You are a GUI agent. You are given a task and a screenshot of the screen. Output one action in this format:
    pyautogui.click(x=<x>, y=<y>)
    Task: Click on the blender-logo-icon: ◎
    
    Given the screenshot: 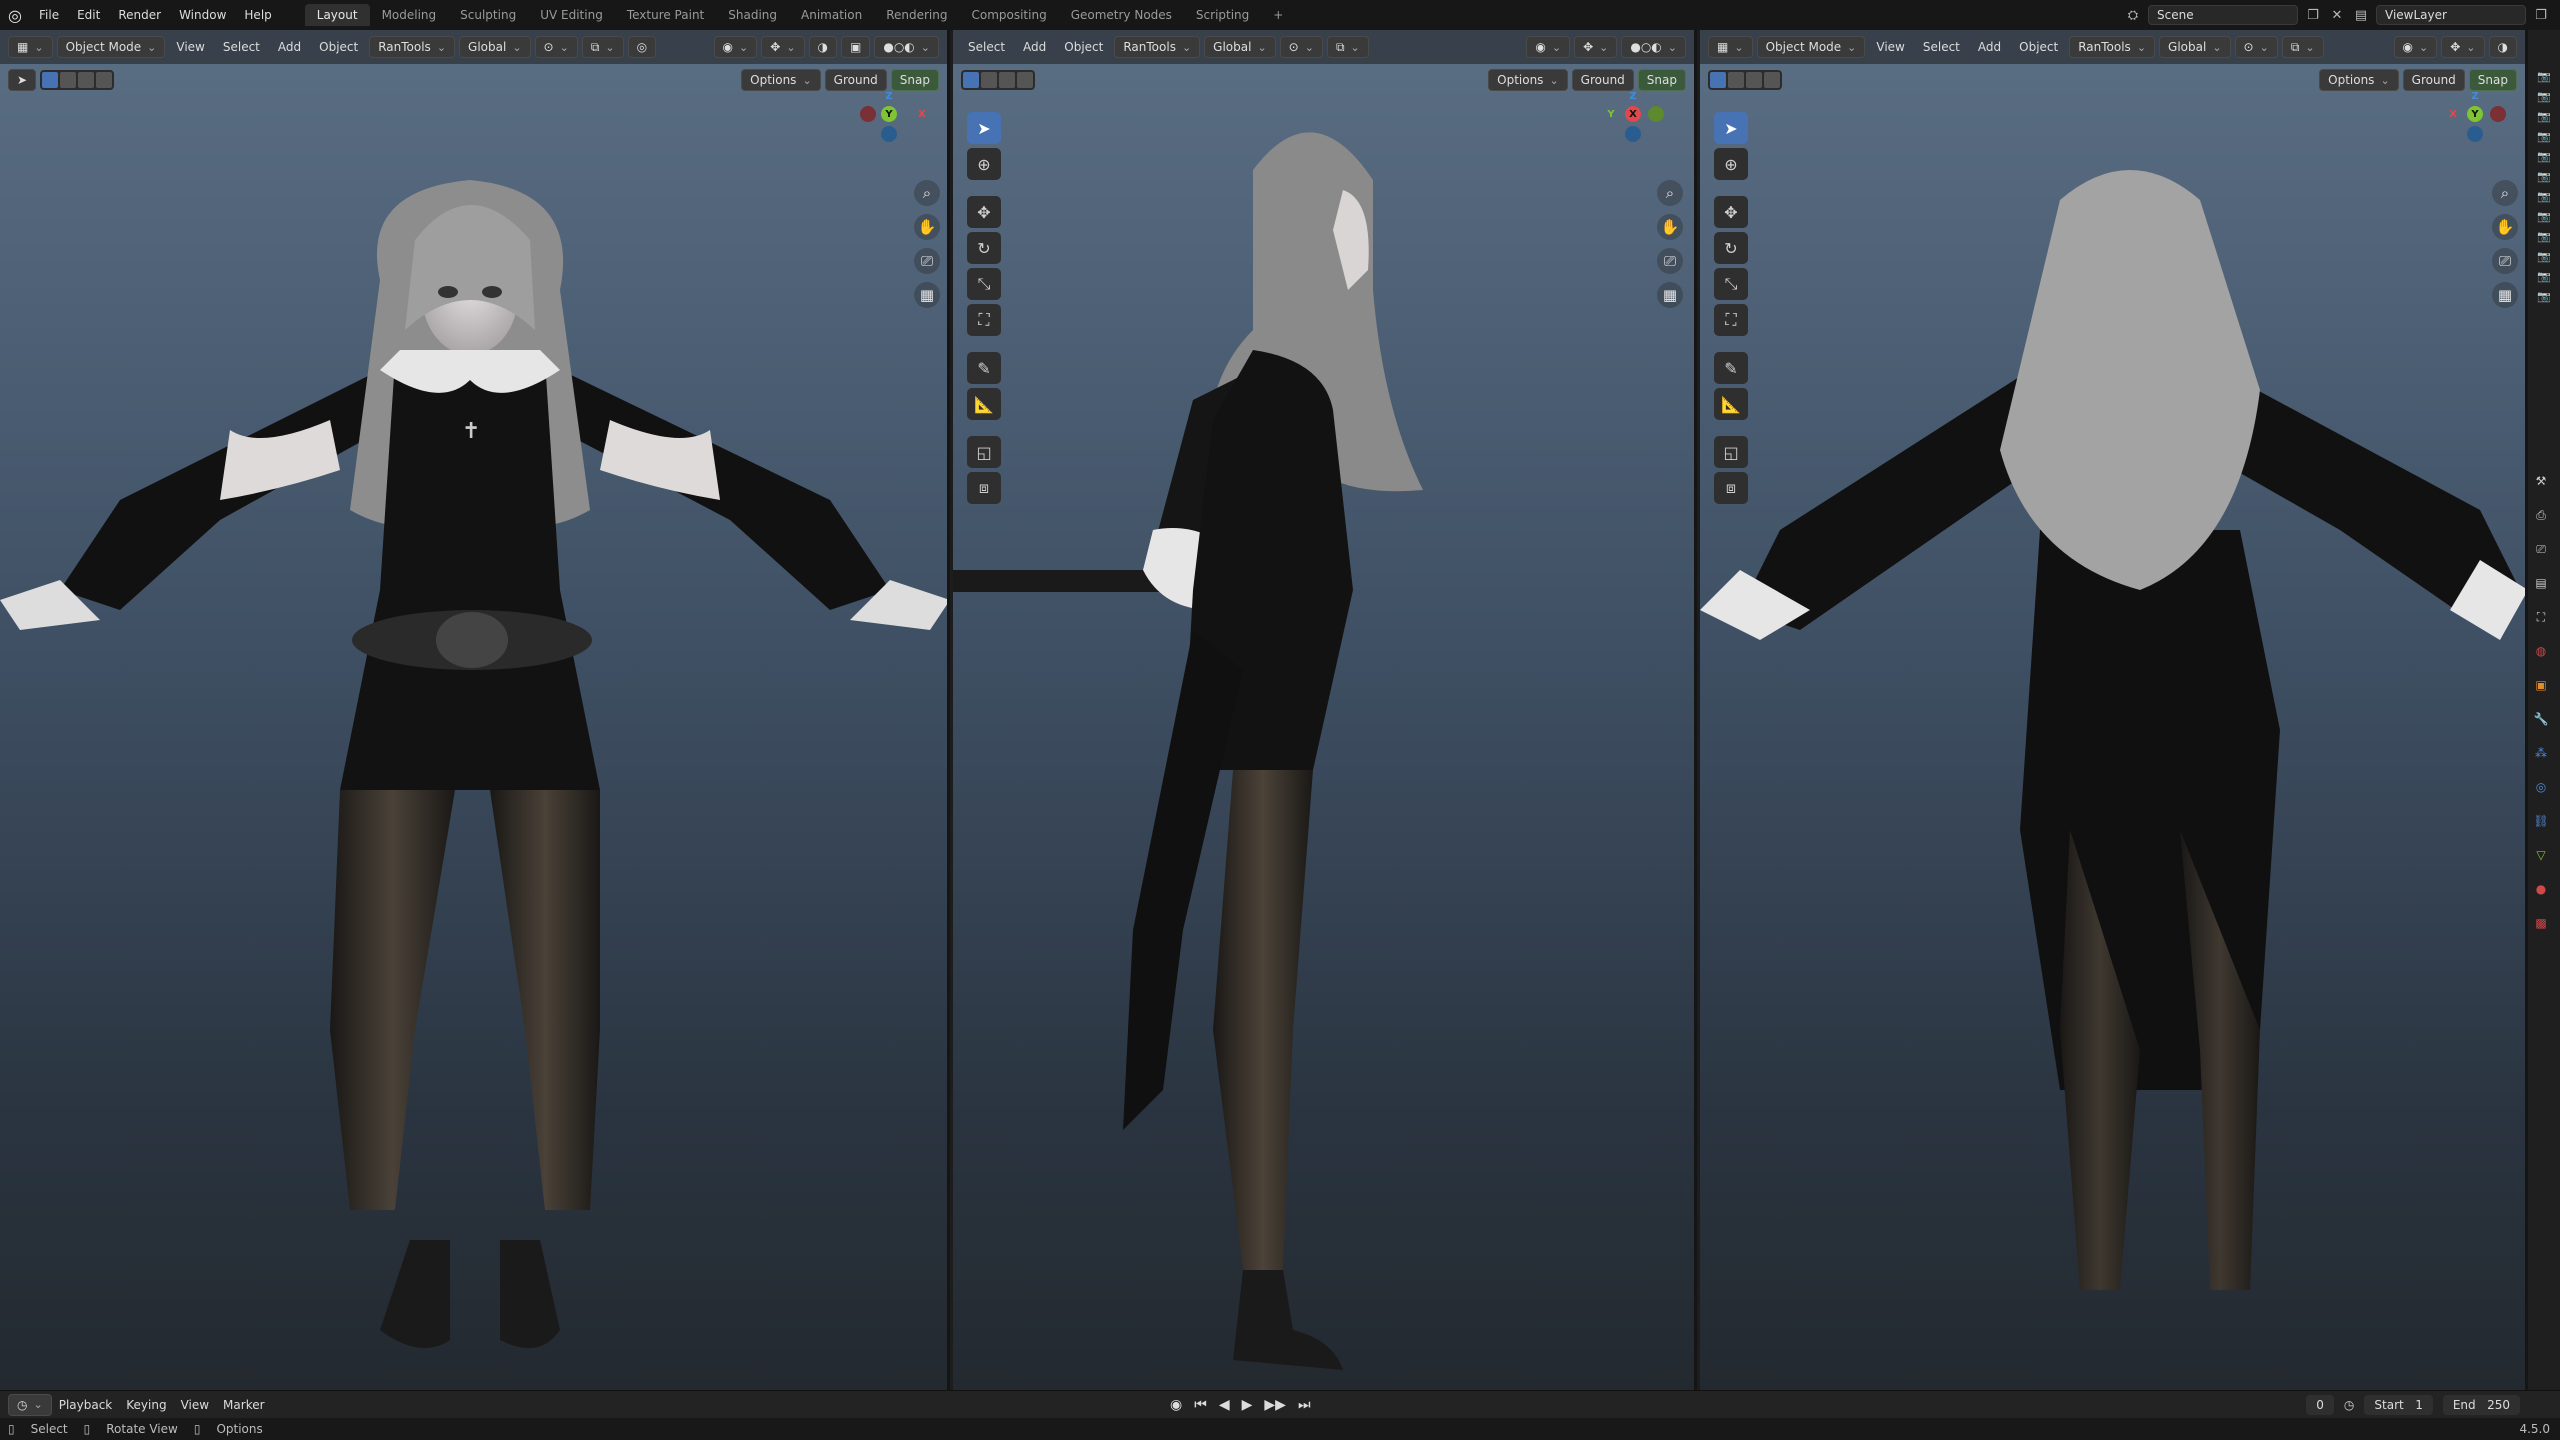 What is the action you would take?
    pyautogui.click(x=15, y=15)
    